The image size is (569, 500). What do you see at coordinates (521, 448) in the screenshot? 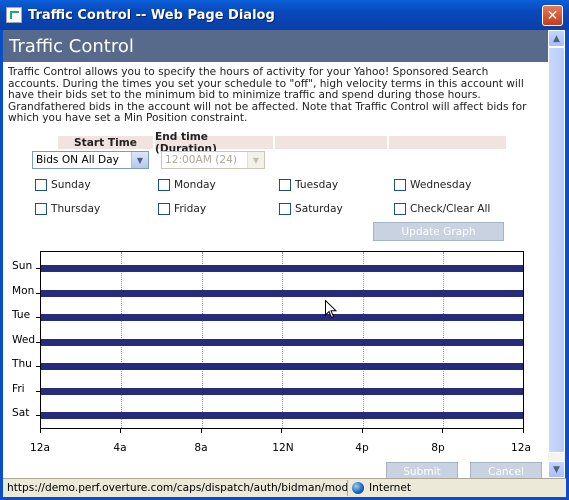
I see `x-label-12a-end: 12a` at bounding box center [521, 448].